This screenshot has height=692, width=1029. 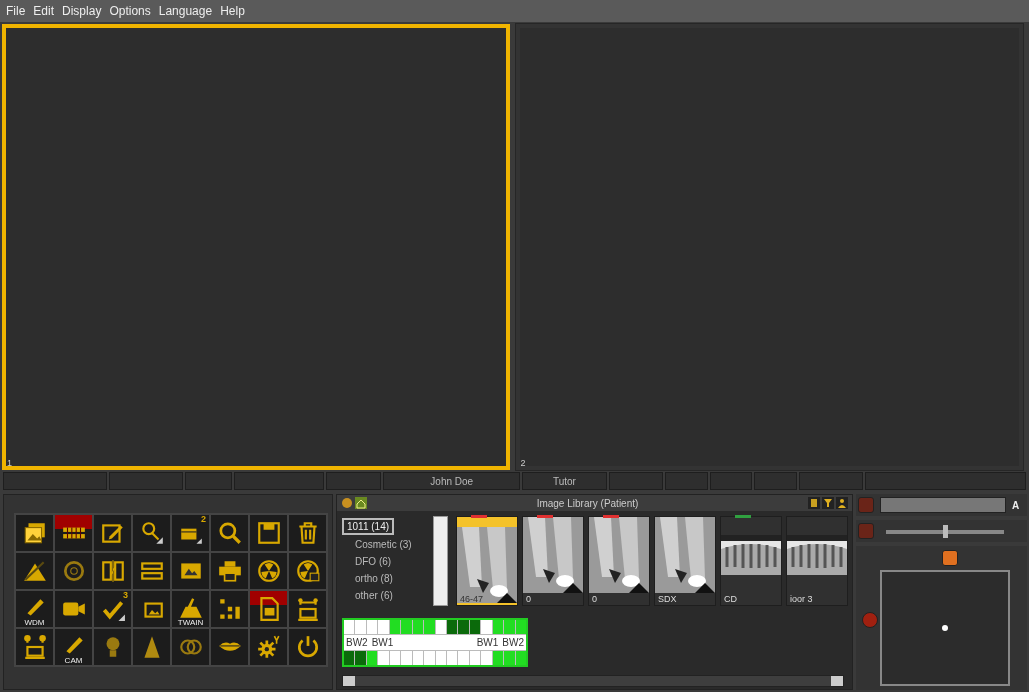 I want to click on thumbnail: ioor 3, so click(x=817, y=561).